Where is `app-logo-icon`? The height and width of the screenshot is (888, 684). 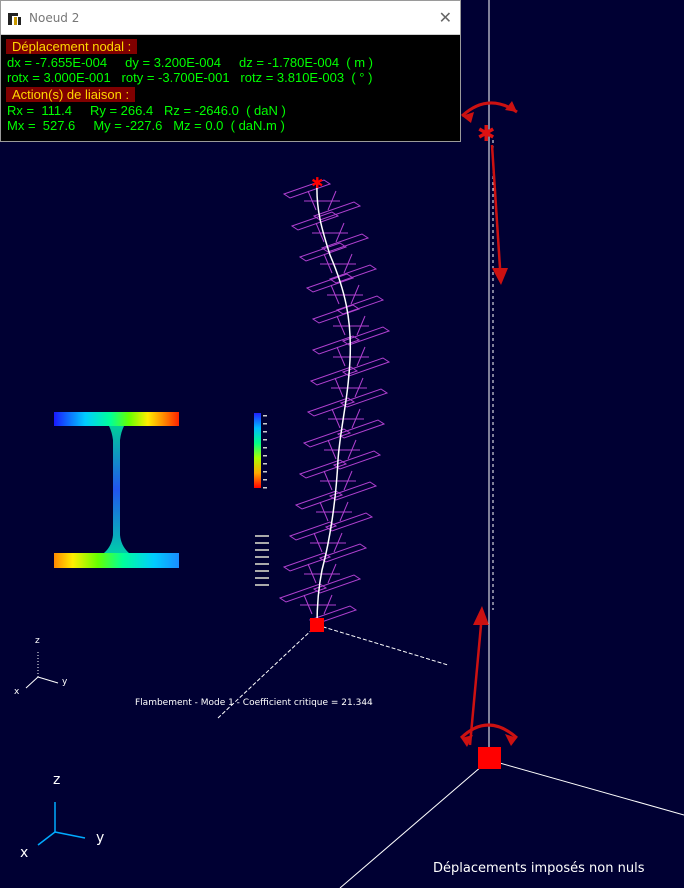 app-logo-icon is located at coordinates (15, 18).